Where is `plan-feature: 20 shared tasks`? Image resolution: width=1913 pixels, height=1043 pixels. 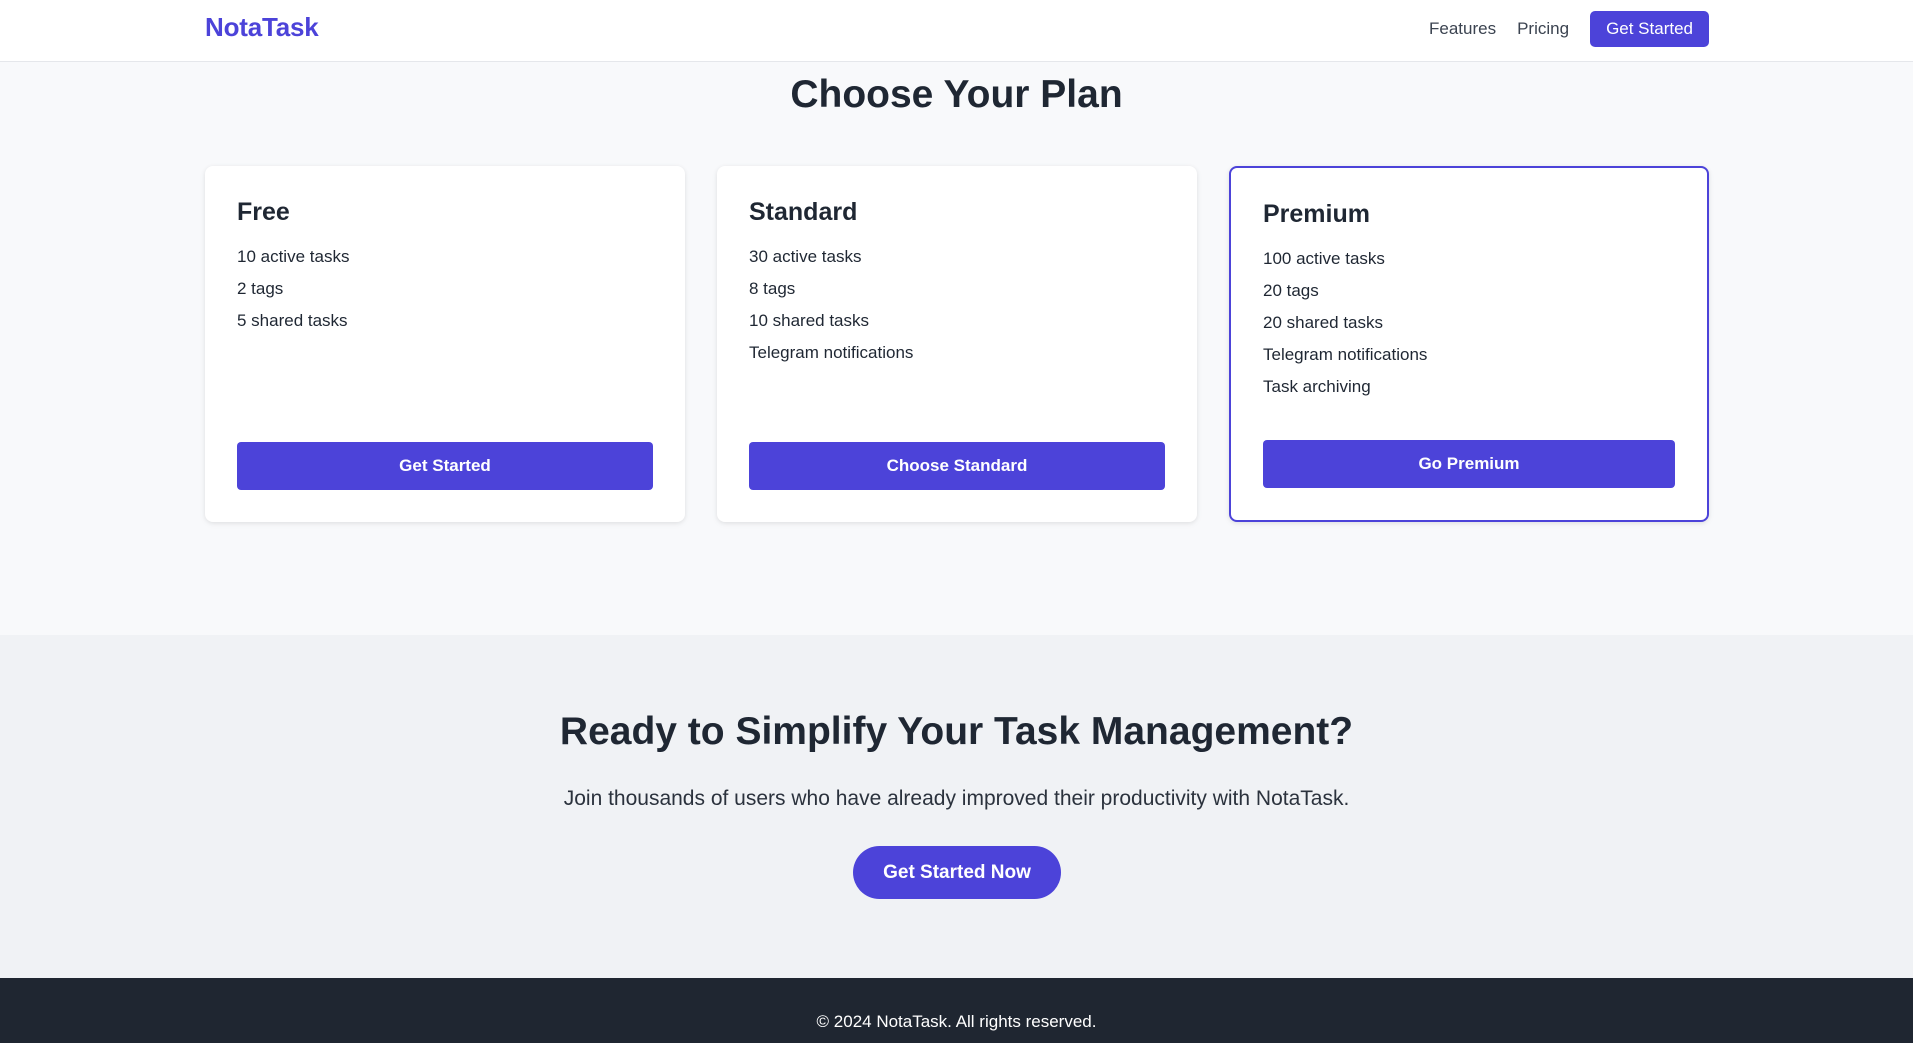
plan-feature: 20 shared tasks is located at coordinates (1323, 322).